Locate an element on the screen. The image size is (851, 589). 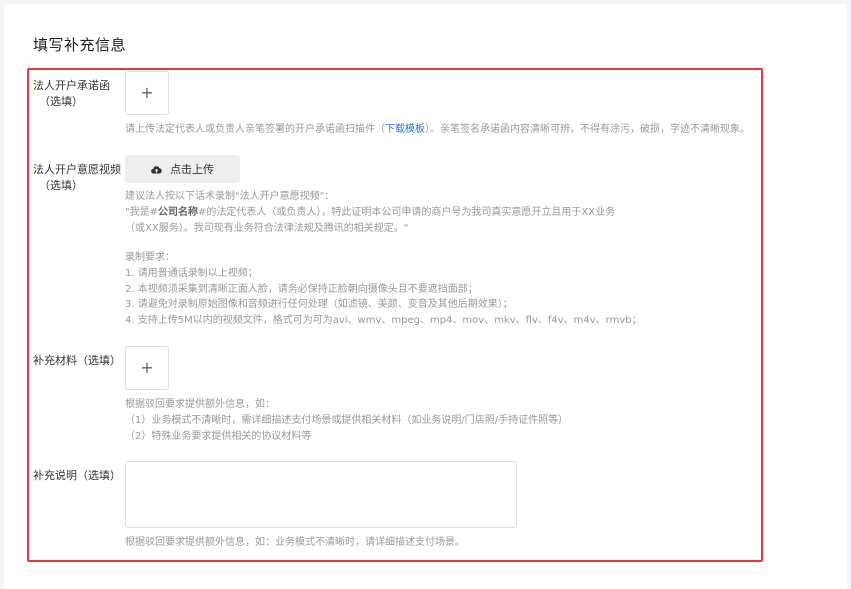
description-label: 补充说明（选填） is located at coordinates (77, 475).